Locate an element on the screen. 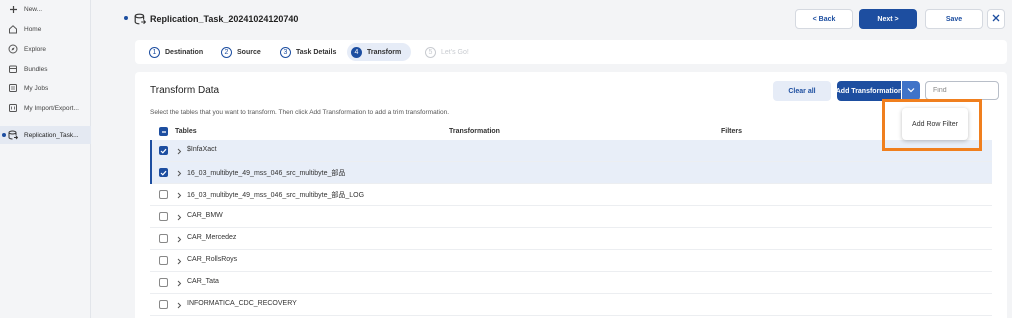 The image size is (1012, 318). table-name: INFORMATICA_CDC_RECOVERY is located at coordinates (242, 303).